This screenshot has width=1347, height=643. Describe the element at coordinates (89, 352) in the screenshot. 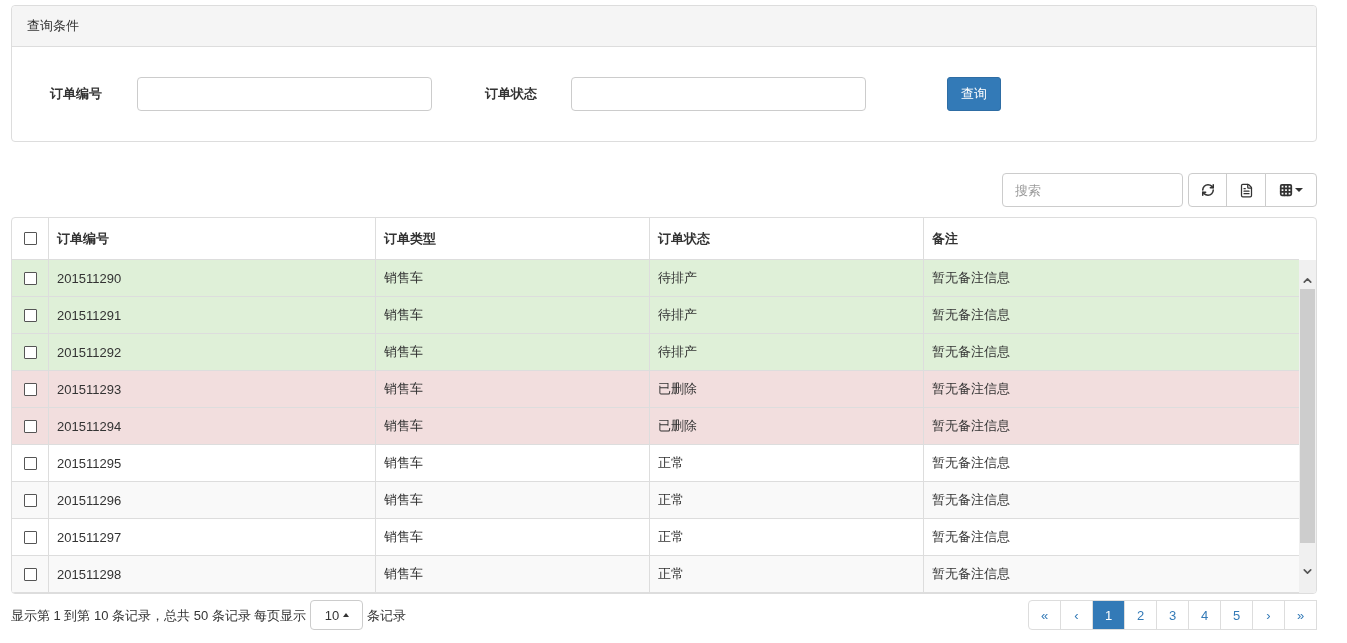

I see `table-cell: 201511292` at that location.